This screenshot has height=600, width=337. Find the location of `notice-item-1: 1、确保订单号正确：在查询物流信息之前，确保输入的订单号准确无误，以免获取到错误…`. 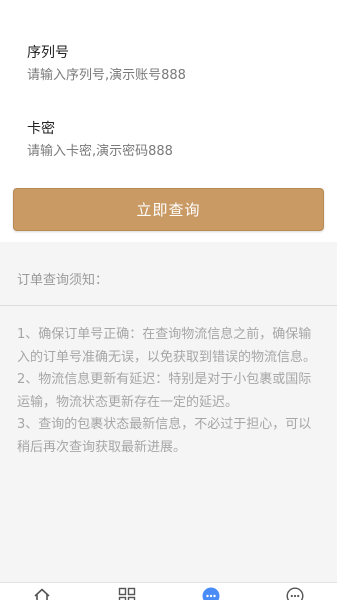

notice-item-1: 1、确保订单号正确：在查询物流信息之前，确保输入的订单号准确无误，以免获取到错误… is located at coordinates (167, 346).